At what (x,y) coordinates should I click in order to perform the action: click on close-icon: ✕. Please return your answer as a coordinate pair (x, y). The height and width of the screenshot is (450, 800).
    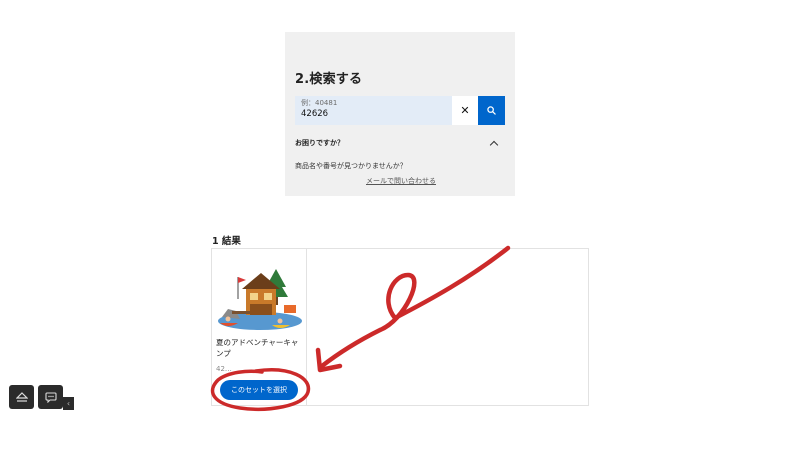
    Looking at the image, I should click on (465, 110).